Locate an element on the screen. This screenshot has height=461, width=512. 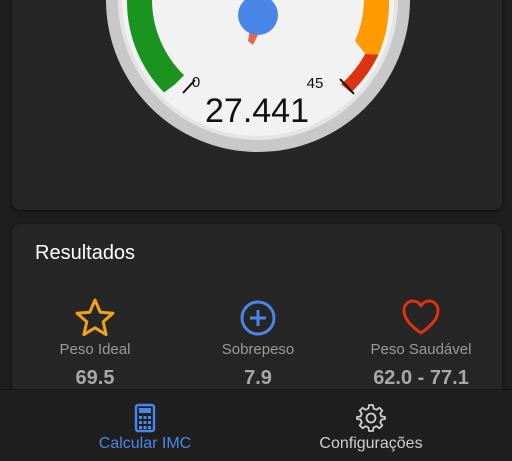
nav-settings-label: Configurações is located at coordinates (371, 443).